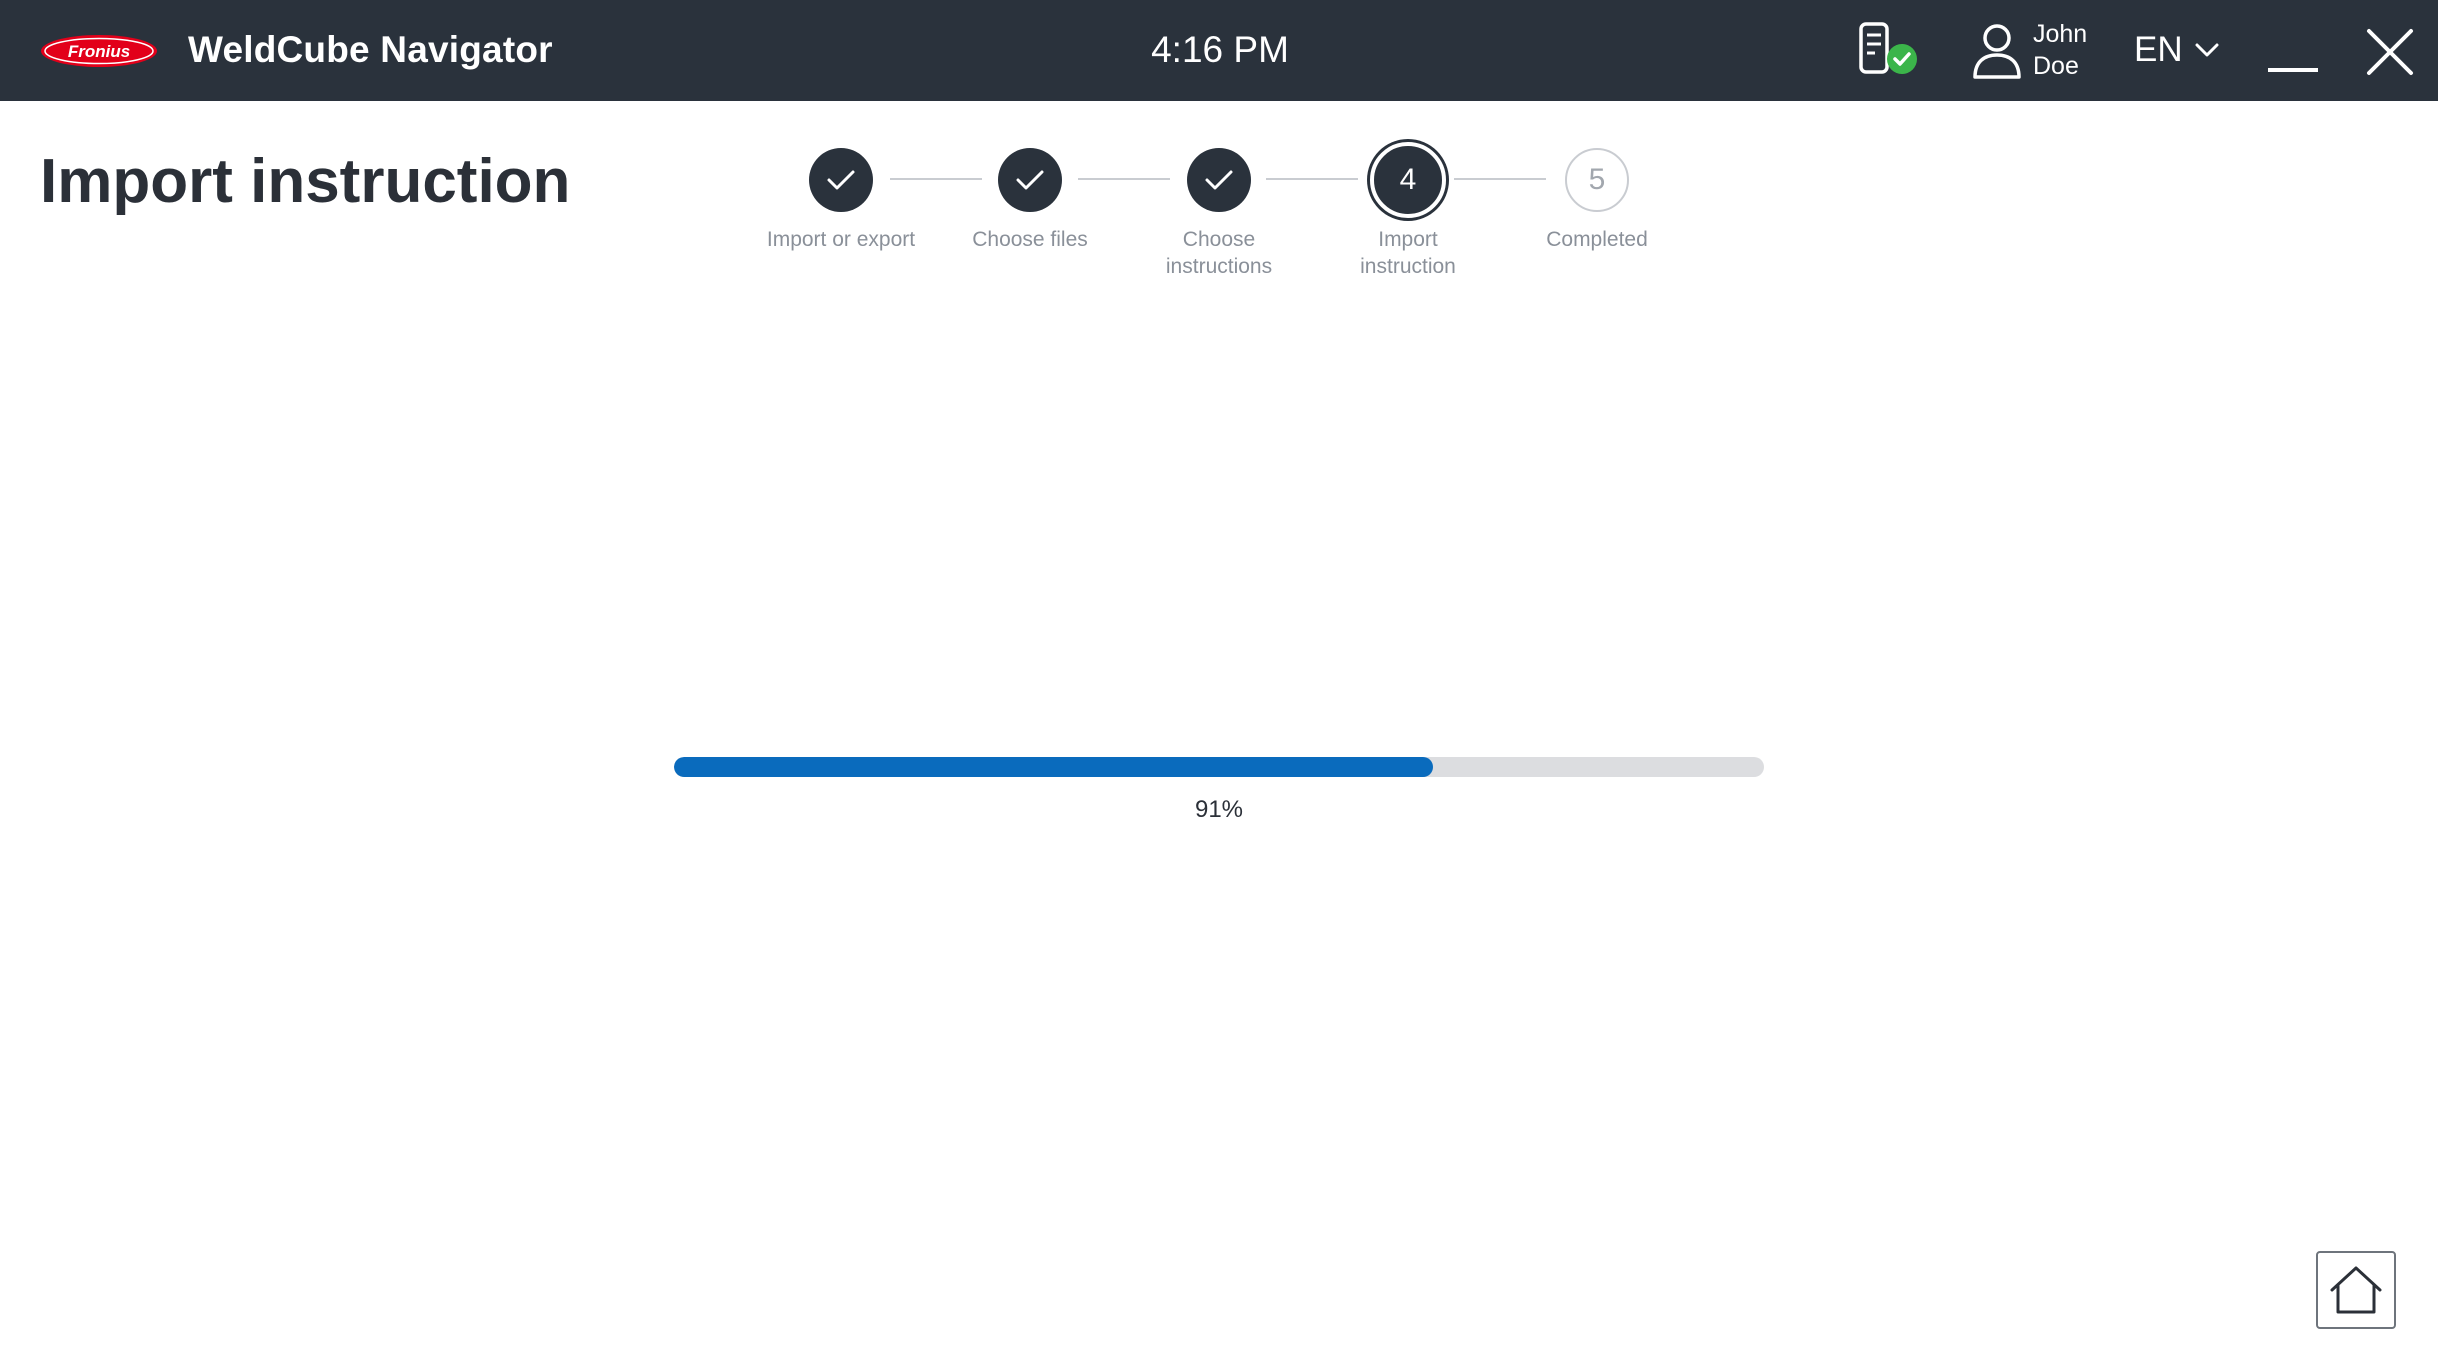  I want to click on clock: 4:16 PM, so click(1220, 49).